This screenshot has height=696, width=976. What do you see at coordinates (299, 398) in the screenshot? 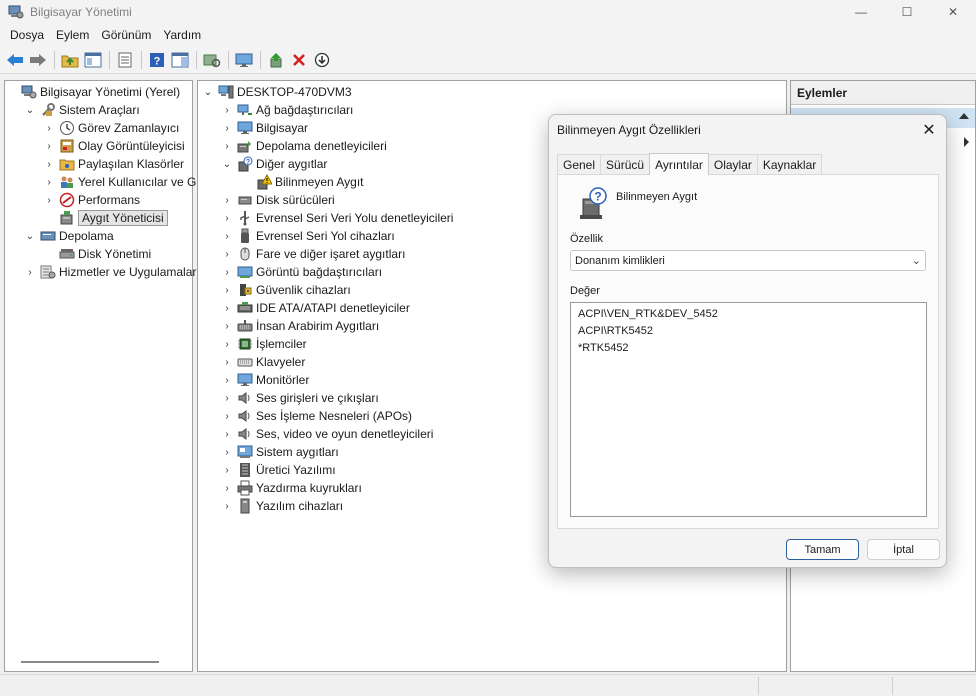
I see `device-tree-item: › Ses girişleri ve çıkışları` at bounding box center [299, 398].